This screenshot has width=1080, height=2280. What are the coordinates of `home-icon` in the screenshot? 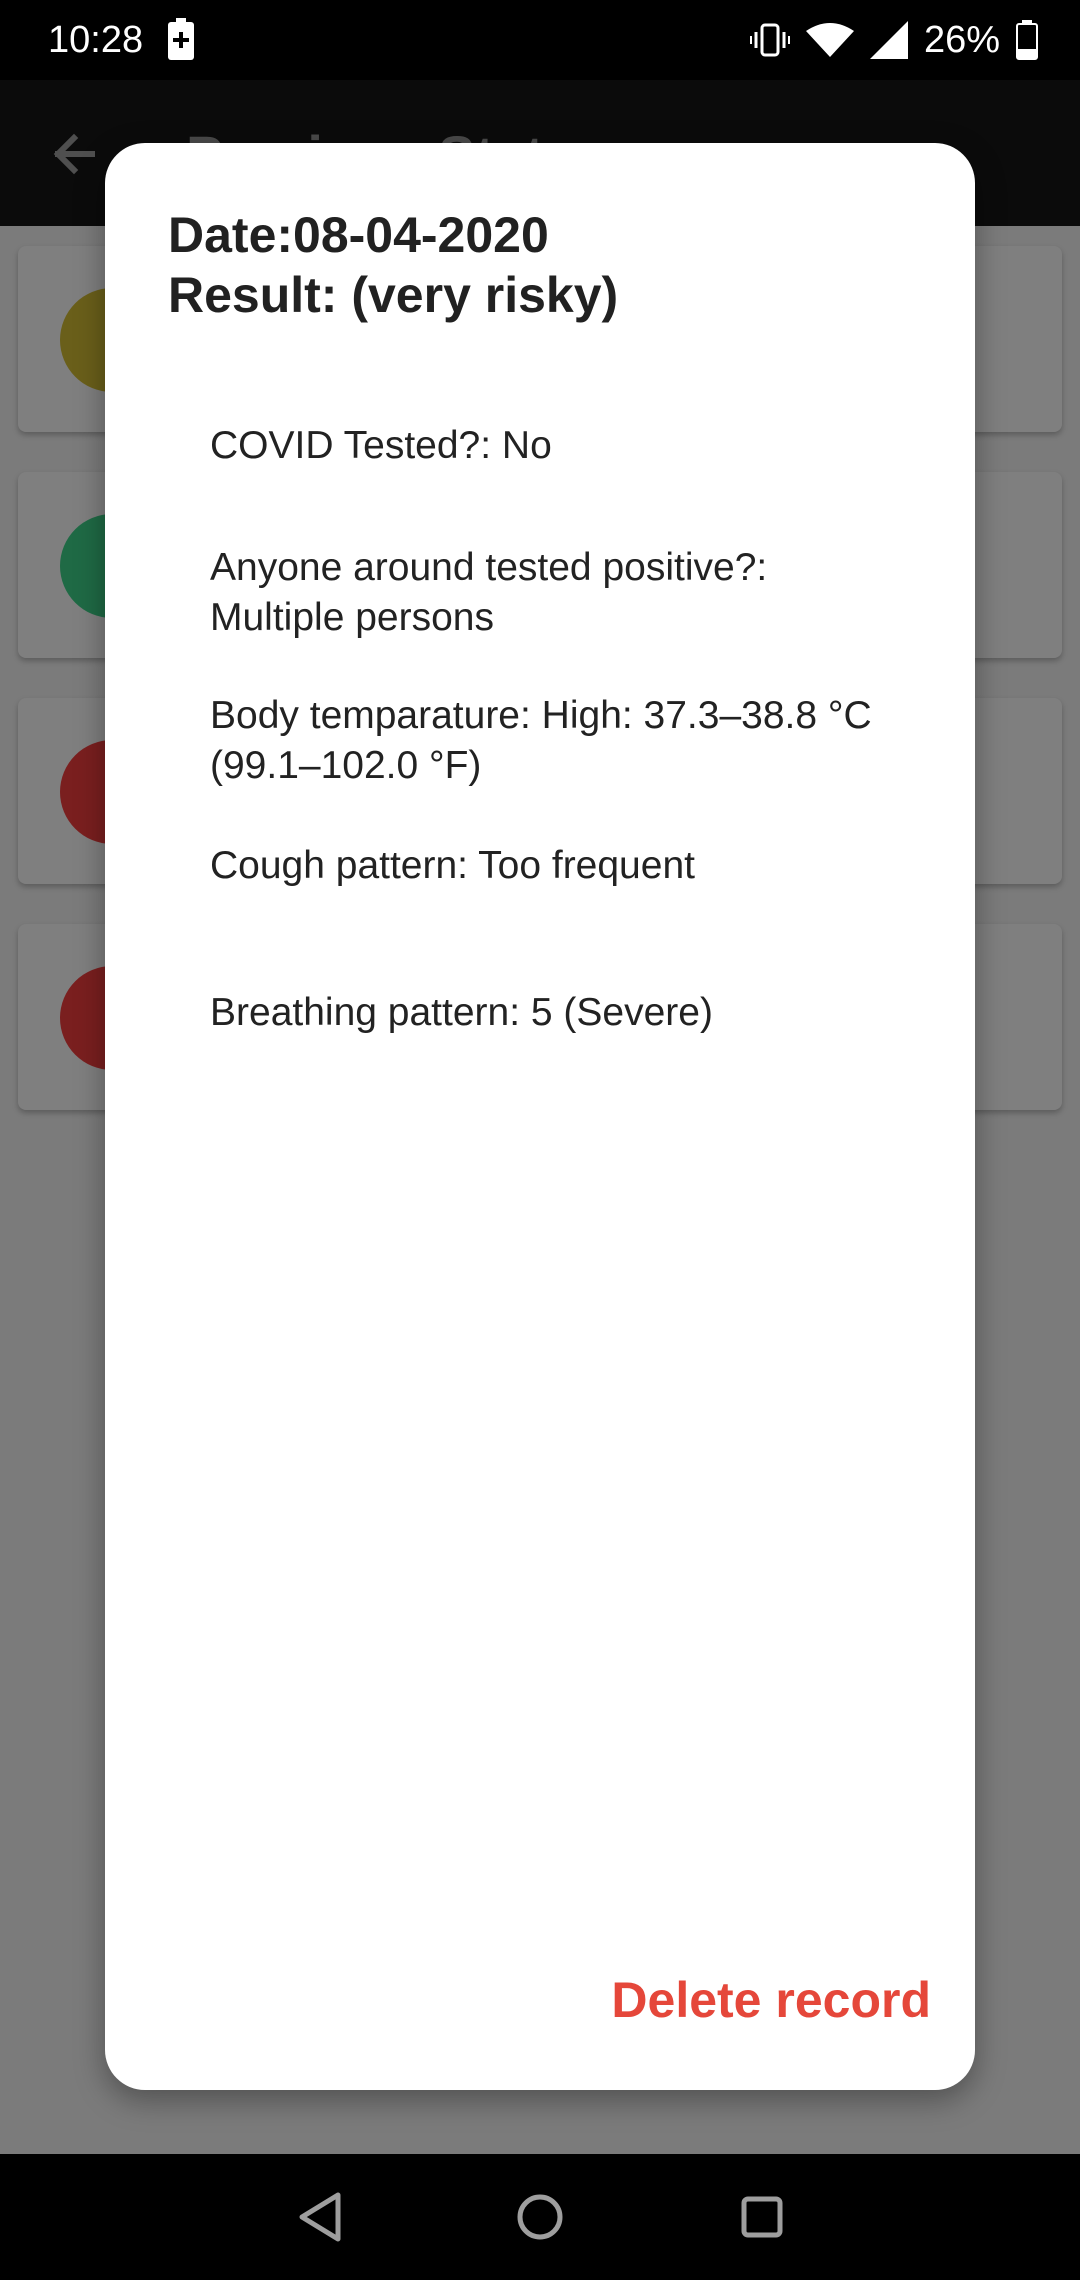 It's located at (540, 2217).